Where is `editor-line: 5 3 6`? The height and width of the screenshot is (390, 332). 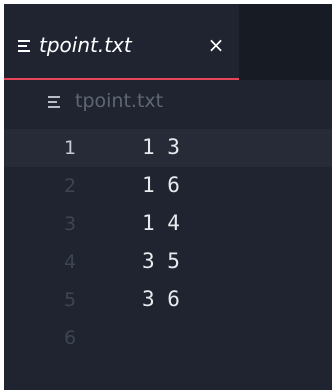
editor-line: 5 3 6 is located at coordinates (168, 300).